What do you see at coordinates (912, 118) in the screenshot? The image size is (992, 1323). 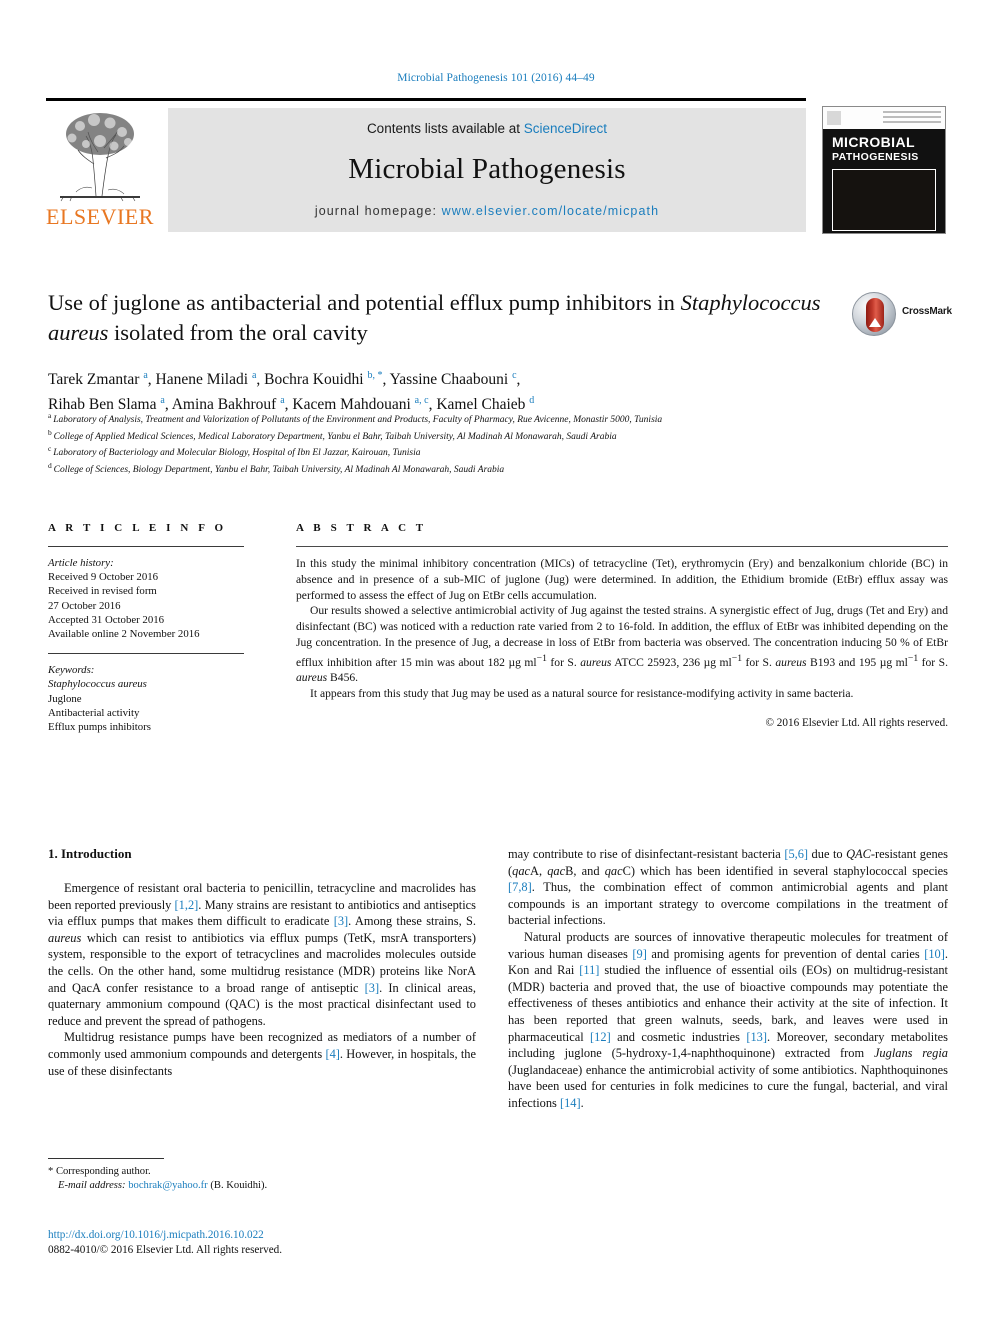 I see `cover-metadata-lines` at bounding box center [912, 118].